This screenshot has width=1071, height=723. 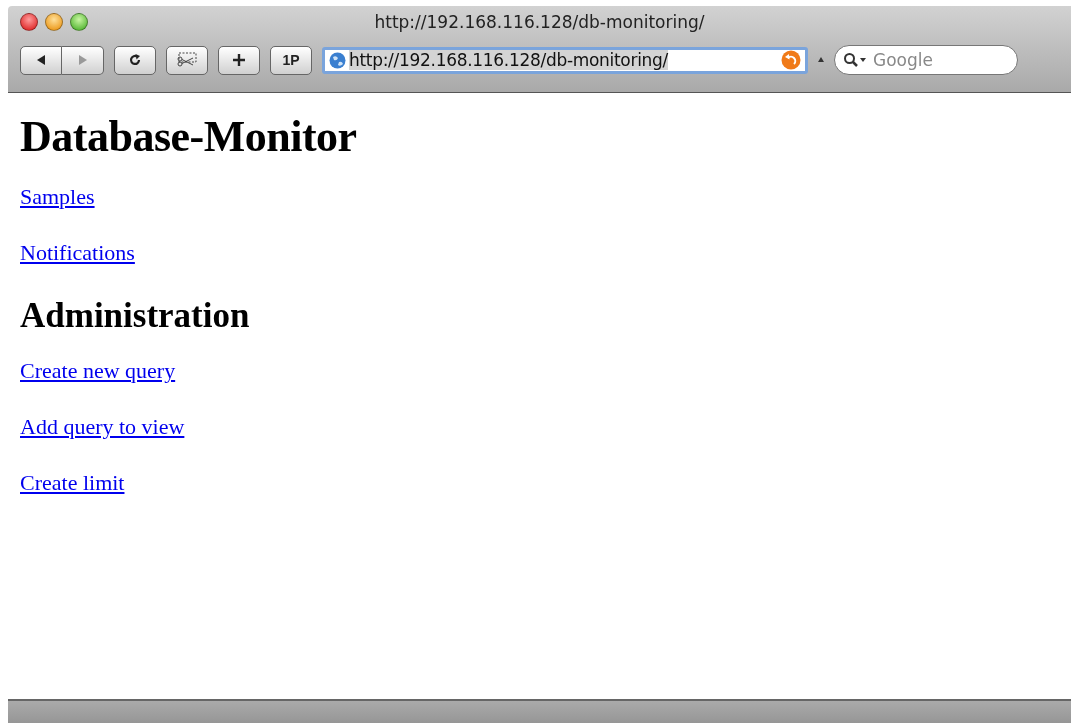 I want to click on plus-icon, so click(x=239, y=60).